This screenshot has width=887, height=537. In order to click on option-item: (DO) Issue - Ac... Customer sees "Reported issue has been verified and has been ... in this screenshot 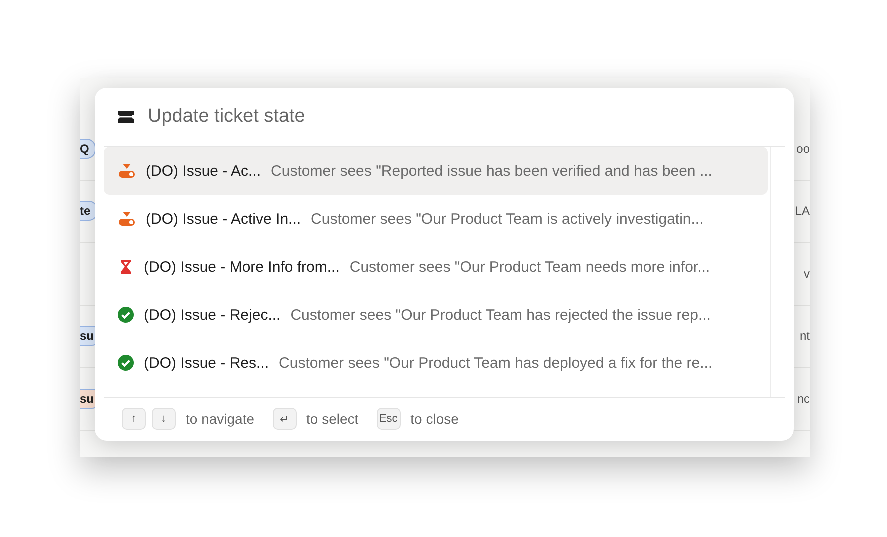, I will do `click(436, 171)`.